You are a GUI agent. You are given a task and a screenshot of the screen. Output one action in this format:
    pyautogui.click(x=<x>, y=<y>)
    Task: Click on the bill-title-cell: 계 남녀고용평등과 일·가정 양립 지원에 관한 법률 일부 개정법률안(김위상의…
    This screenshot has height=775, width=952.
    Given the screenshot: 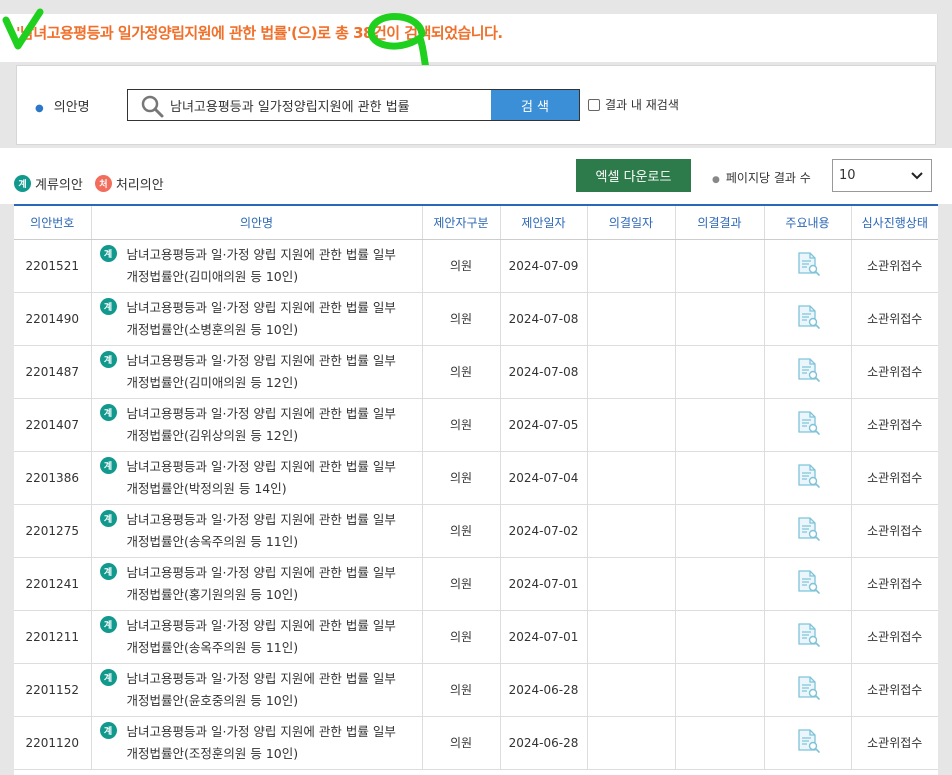 What is the action you would take?
    pyautogui.click(x=257, y=425)
    